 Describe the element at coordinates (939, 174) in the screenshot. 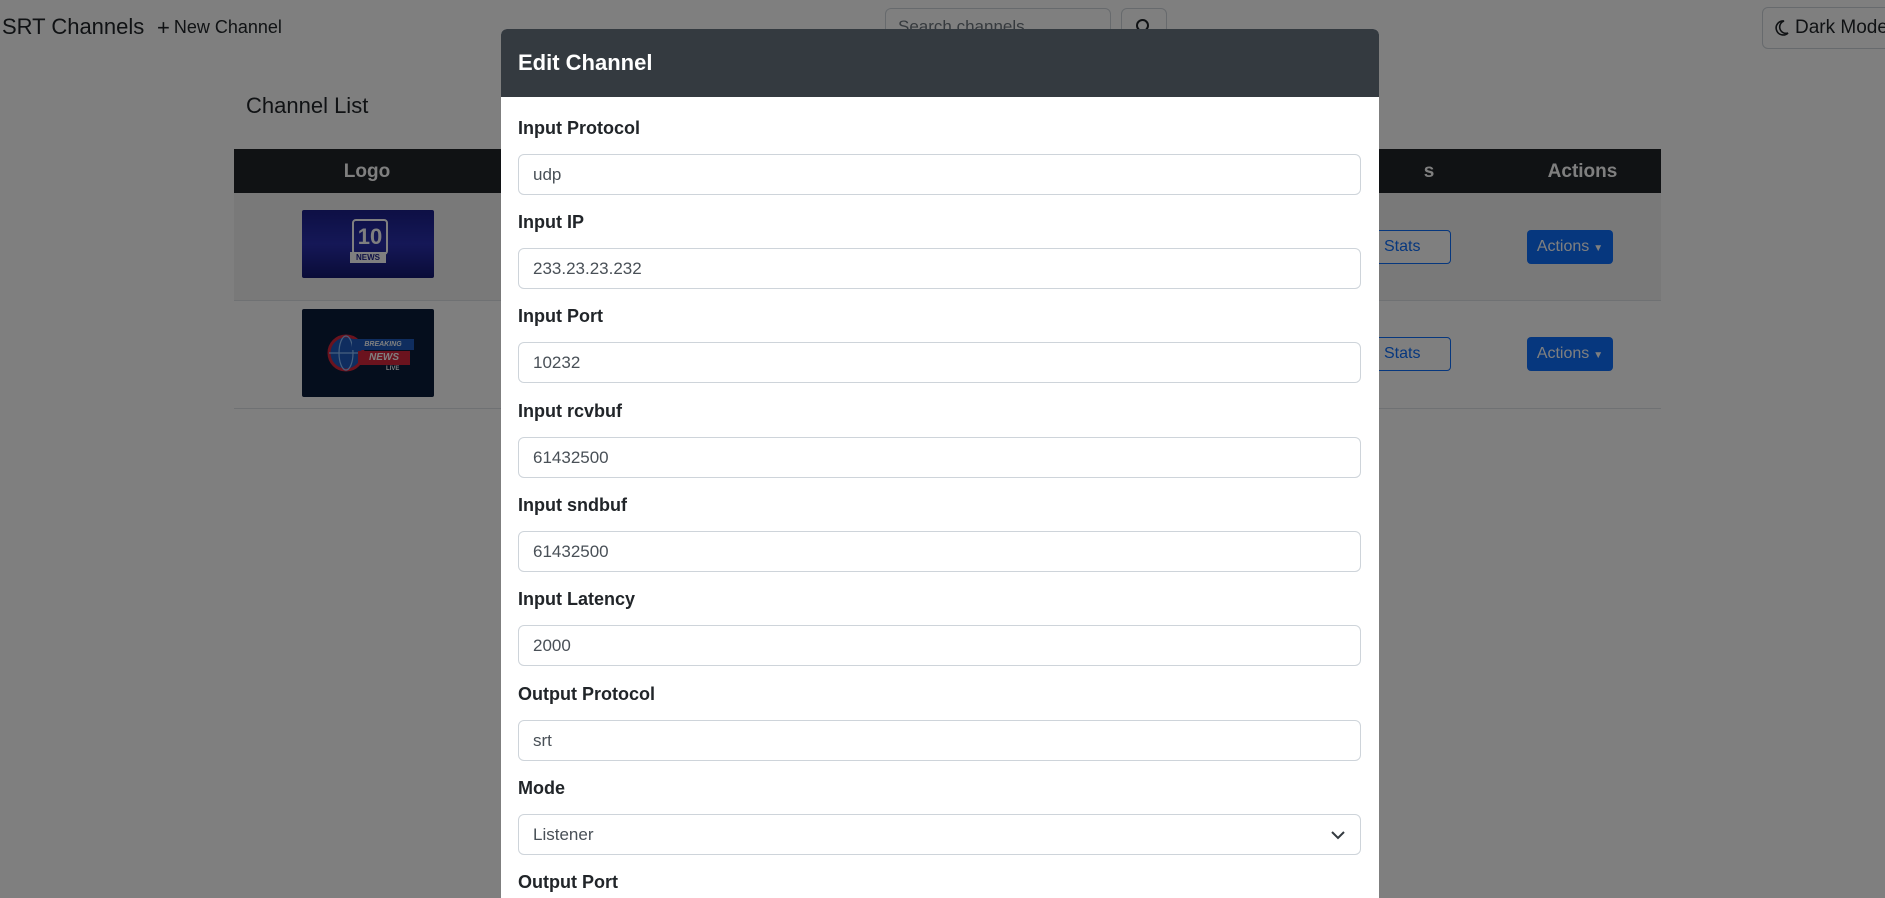

I see `input-protocol-field: udp` at that location.